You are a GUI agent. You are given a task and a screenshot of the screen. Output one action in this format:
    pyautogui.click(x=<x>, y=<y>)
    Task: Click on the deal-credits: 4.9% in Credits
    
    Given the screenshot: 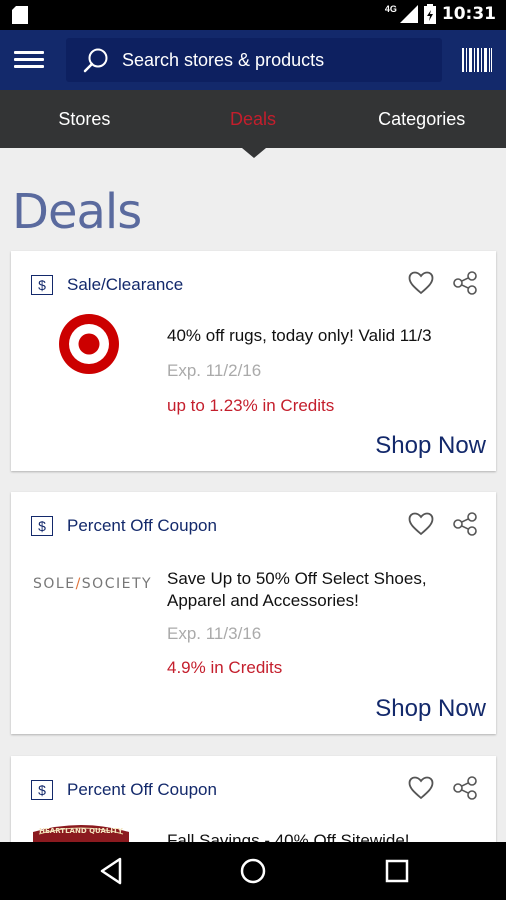 What is the action you would take?
    pyautogui.click(x=225, y=667)
    